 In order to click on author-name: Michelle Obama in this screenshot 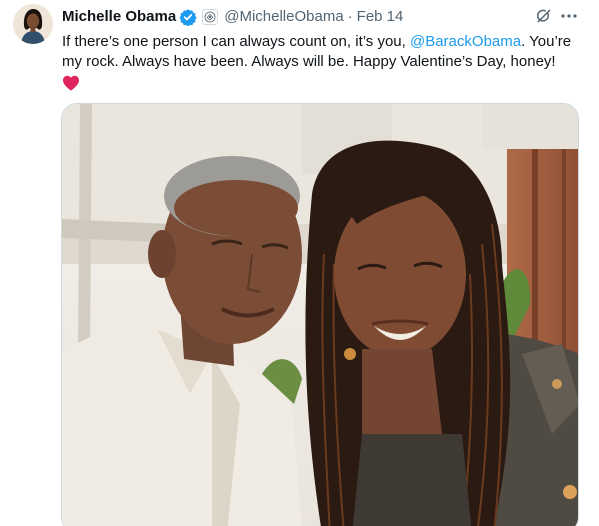, I will do `click(119, 17)`.